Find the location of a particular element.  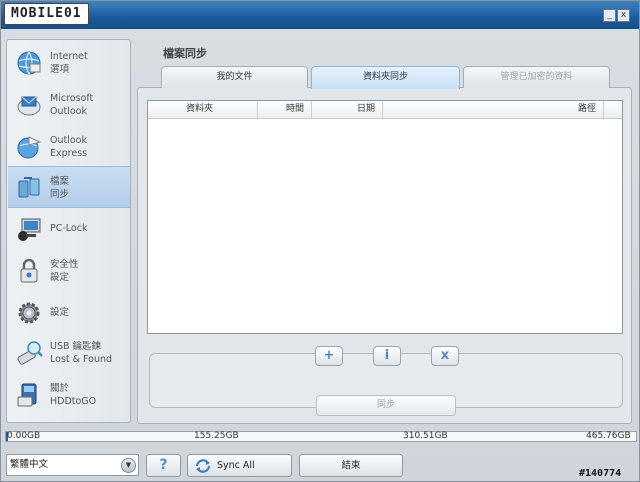

sidebar-item-pc-lock: PC-Lock is located at coordinates (69, 229).